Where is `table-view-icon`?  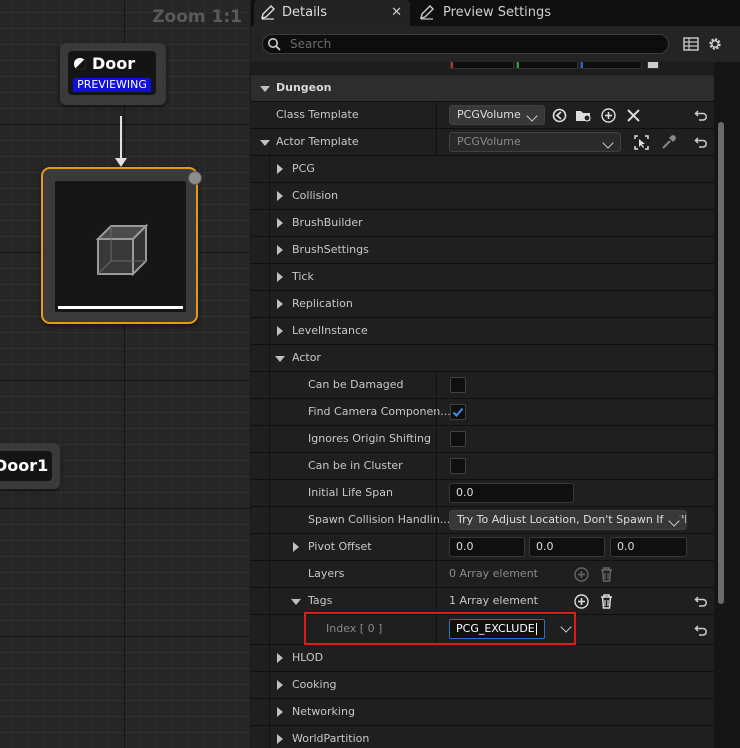
table-view-icon is located at coordinates (691, 44).